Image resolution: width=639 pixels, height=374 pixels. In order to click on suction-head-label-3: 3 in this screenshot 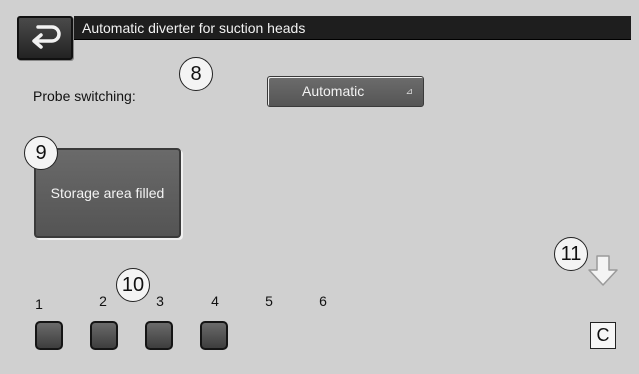, I will do `click(160, 301)`.